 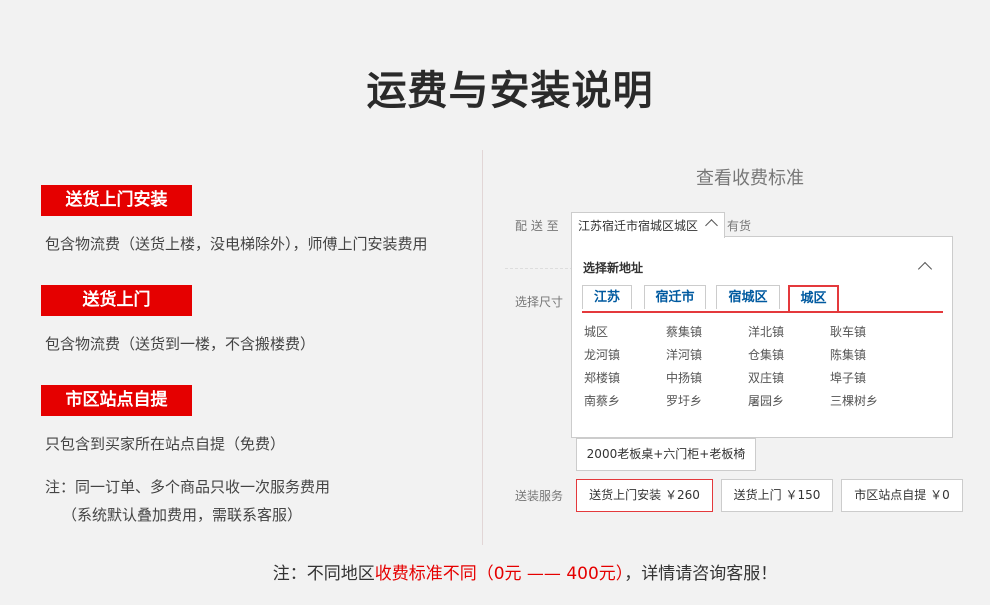 What do you see at coordinates (188, 487) in the screenshot?
I see `note-line-1: 注：同一订单、多个商品只收一次服务费用` at bounding box center [188, 487].